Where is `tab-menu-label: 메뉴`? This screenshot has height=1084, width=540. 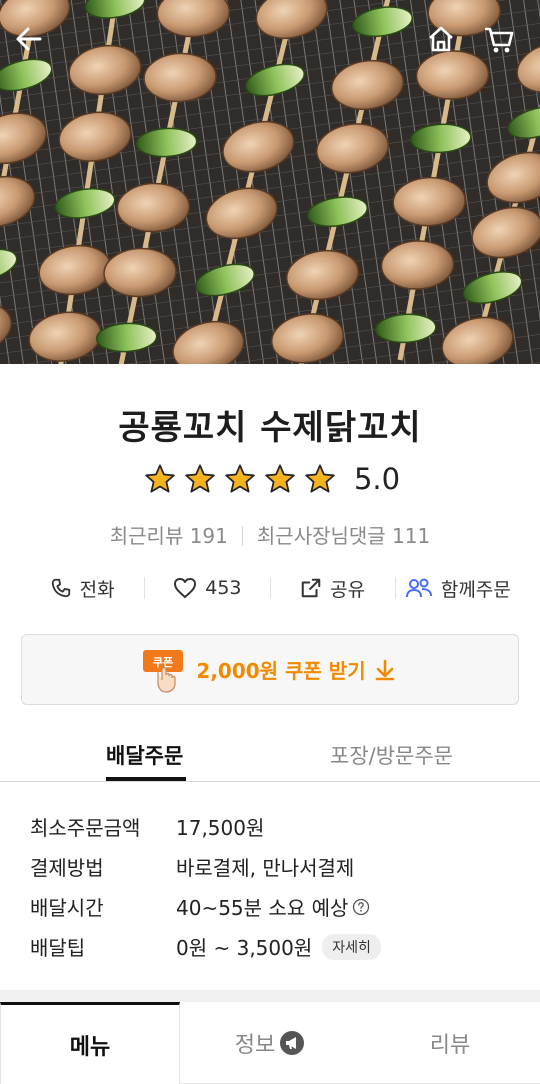 tab-menu-label: 메뉴 is located at coordinates (90, 1047).